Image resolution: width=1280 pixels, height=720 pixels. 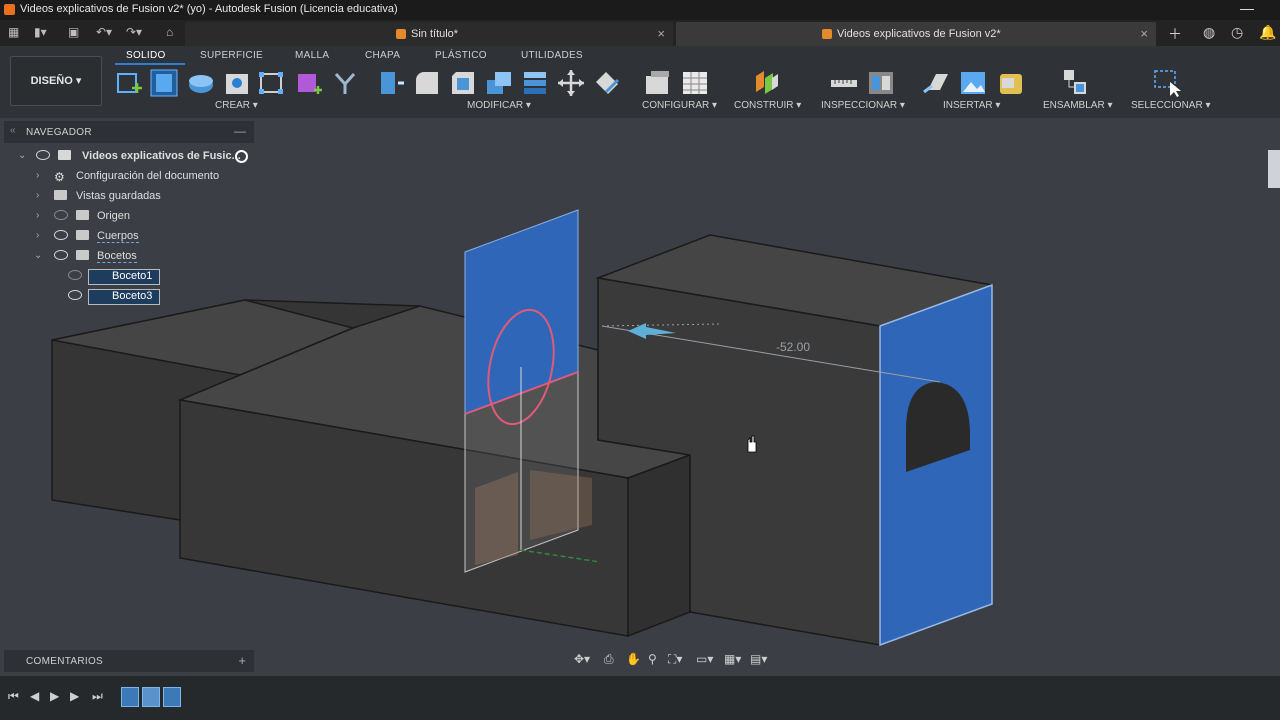 I want to click on tree-item-bocetos: ⌄ Bocetos, so click(x=136, y=257).